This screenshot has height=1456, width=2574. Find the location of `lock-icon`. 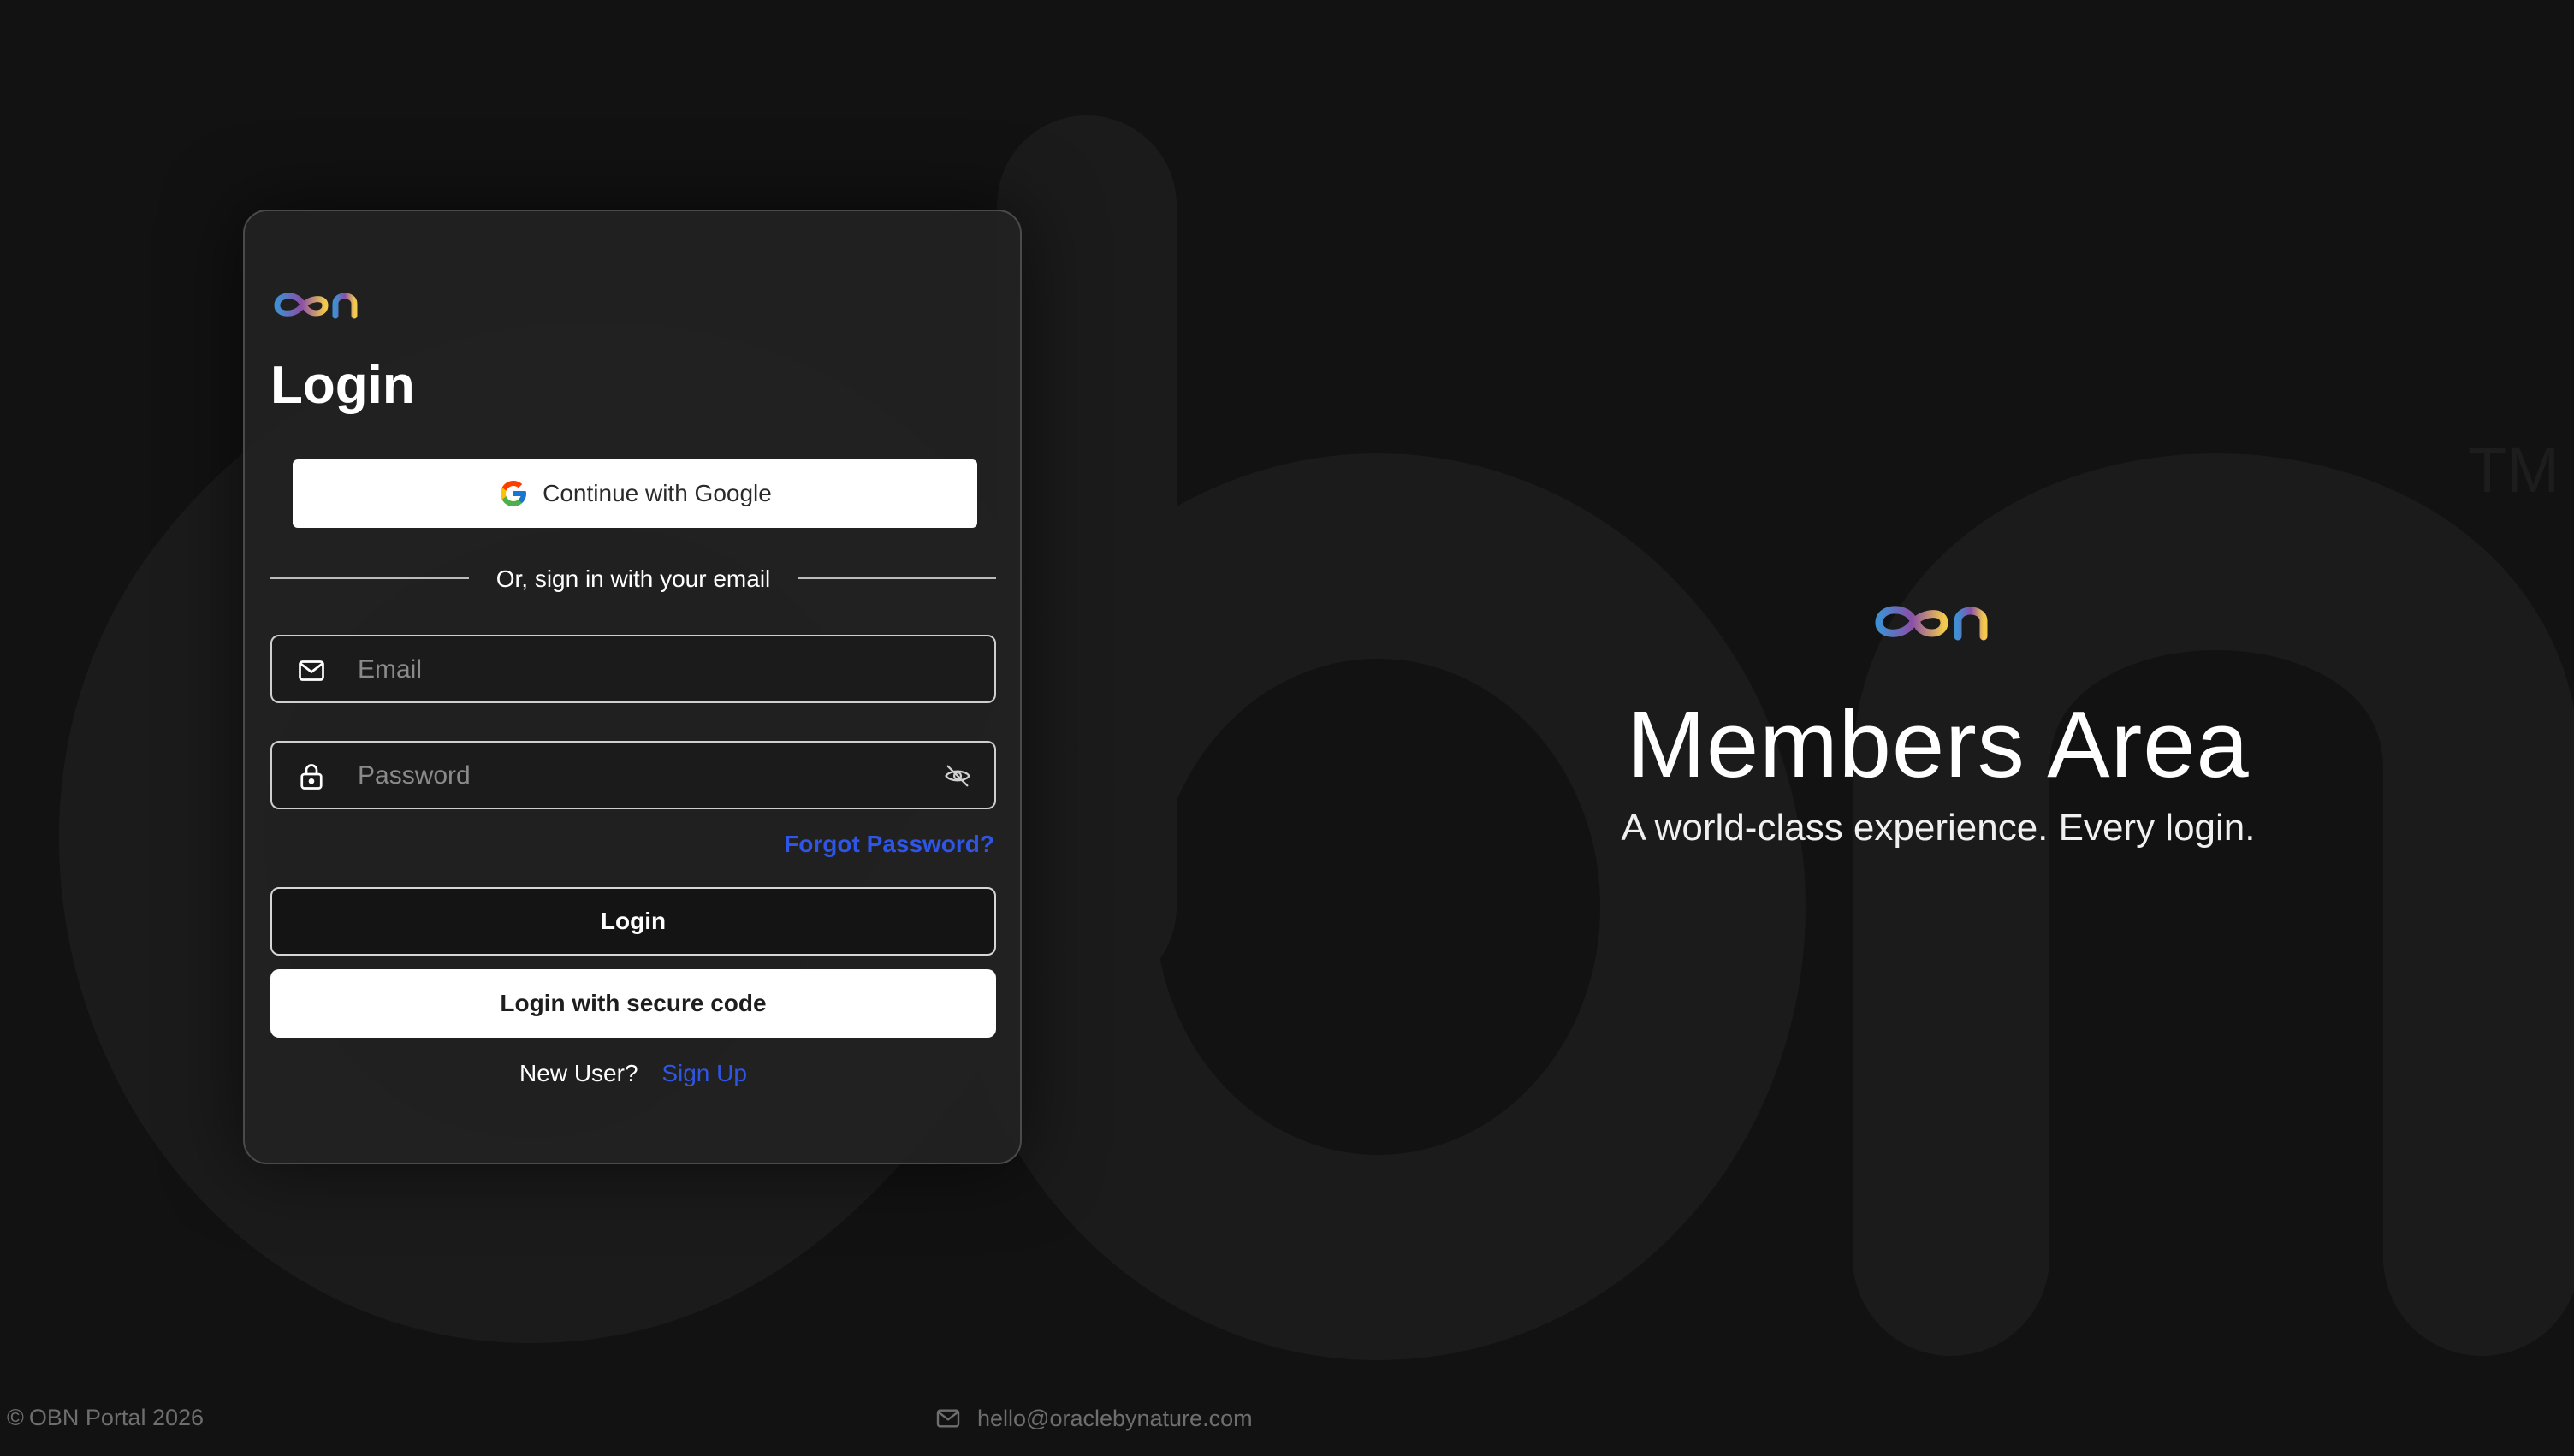

lock-icon is located at coordinates (311, 777).